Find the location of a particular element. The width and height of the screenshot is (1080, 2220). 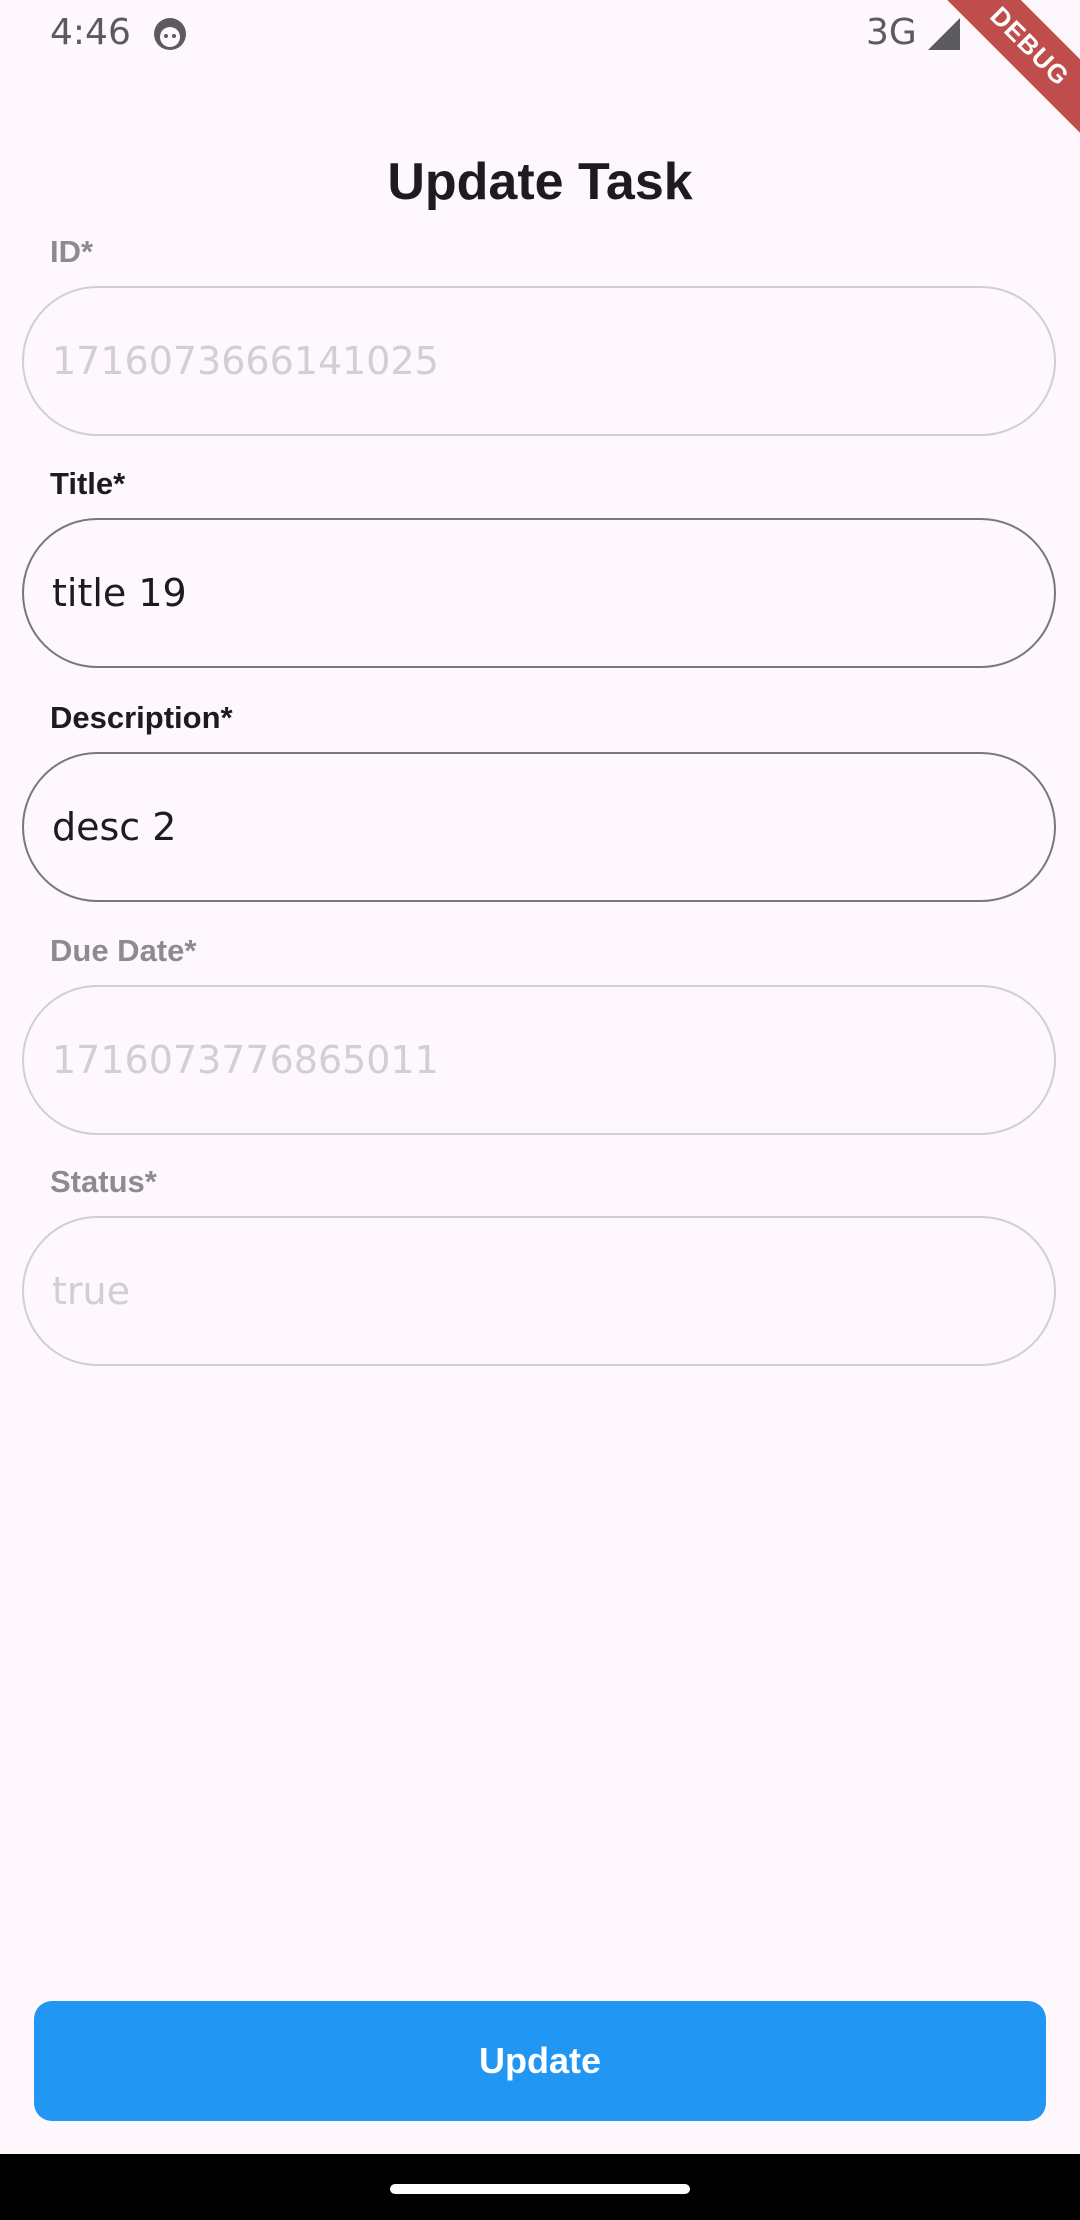

system-nav-bar is located at coordinates (540, 2187).